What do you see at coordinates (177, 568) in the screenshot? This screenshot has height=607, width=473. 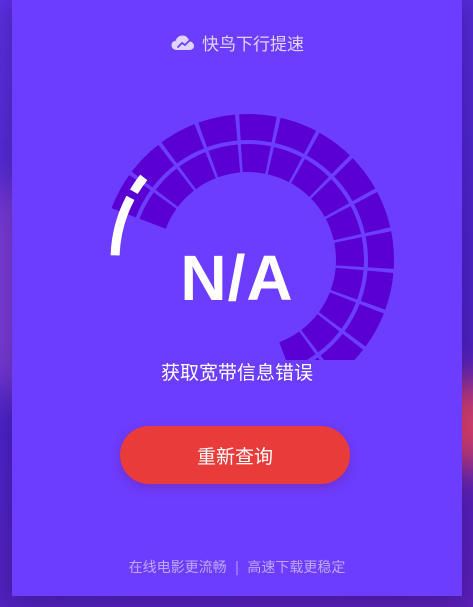 I see `footer-left-text: 在线电影更流畅` at bounding box center [177, 568].